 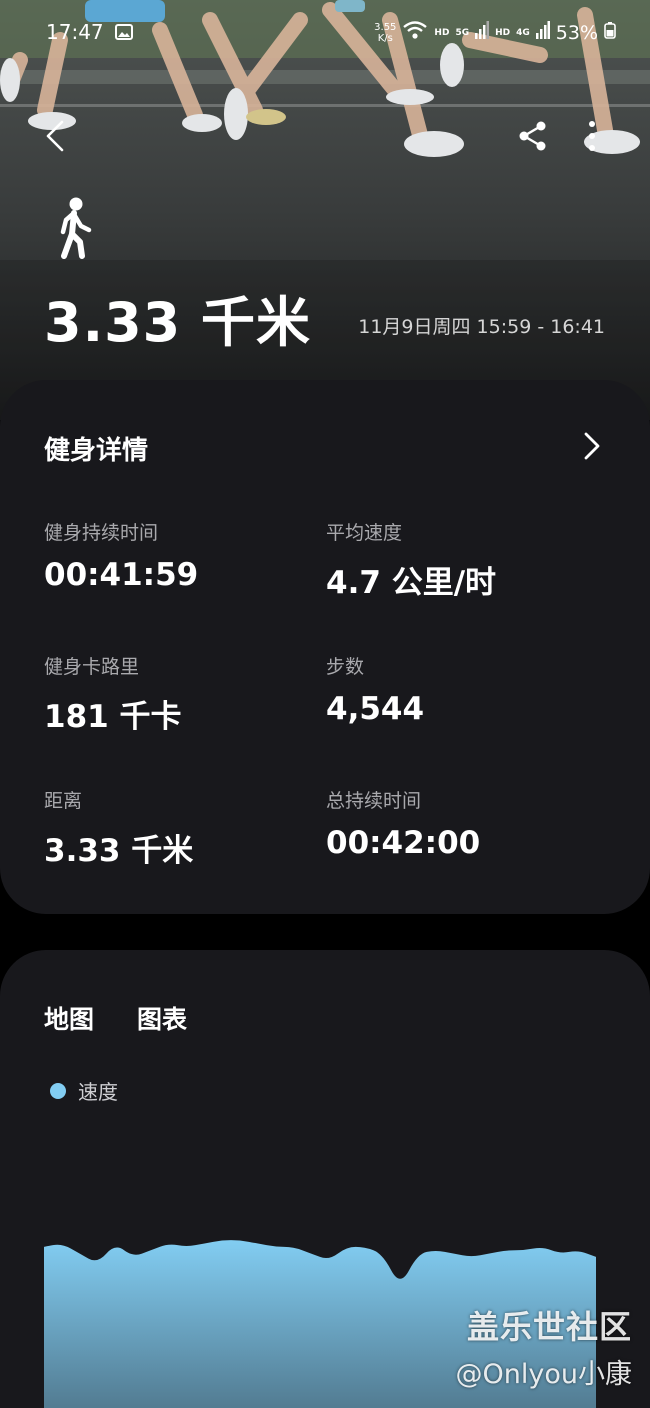 I want to click on share-icon, so click(x=532, y=136).